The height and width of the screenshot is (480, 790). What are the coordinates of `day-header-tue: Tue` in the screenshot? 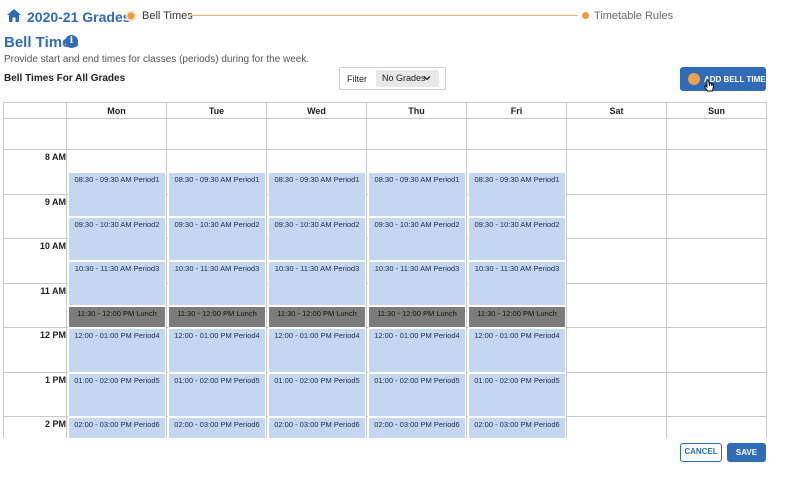 It's located at (217, 111).